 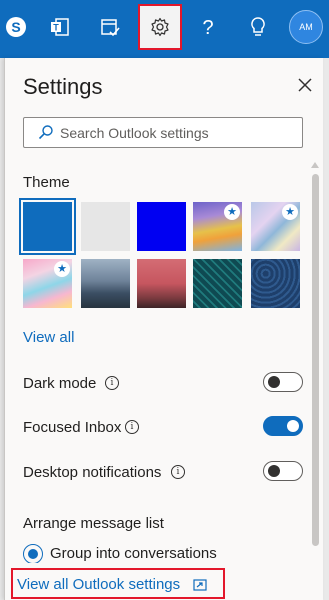 I want to click on settings-button, so click(x=160, y=27).